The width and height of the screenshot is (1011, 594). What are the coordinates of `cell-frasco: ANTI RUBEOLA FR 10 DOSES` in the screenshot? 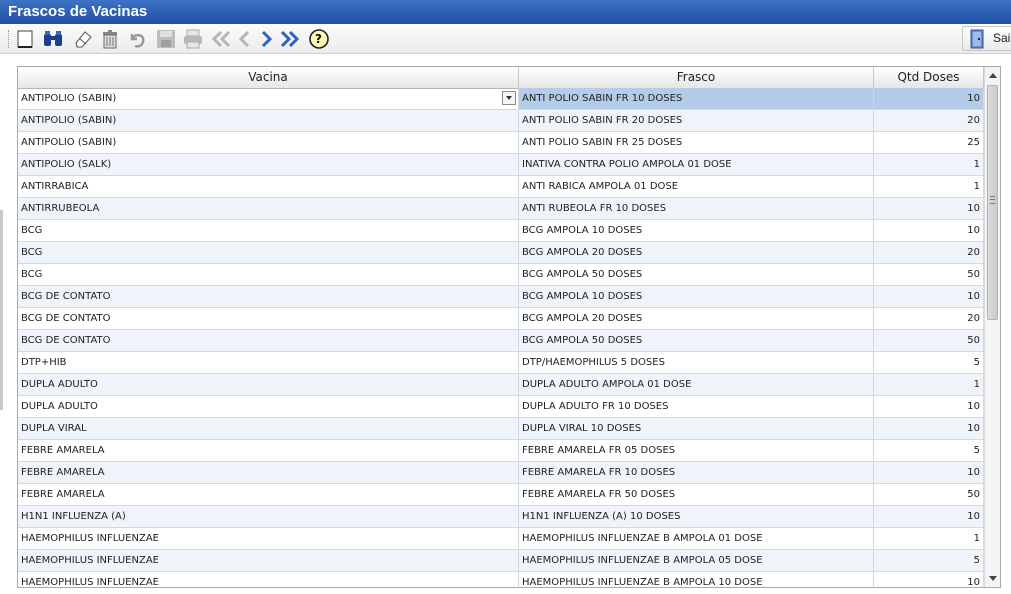 It's located at (696, 208).